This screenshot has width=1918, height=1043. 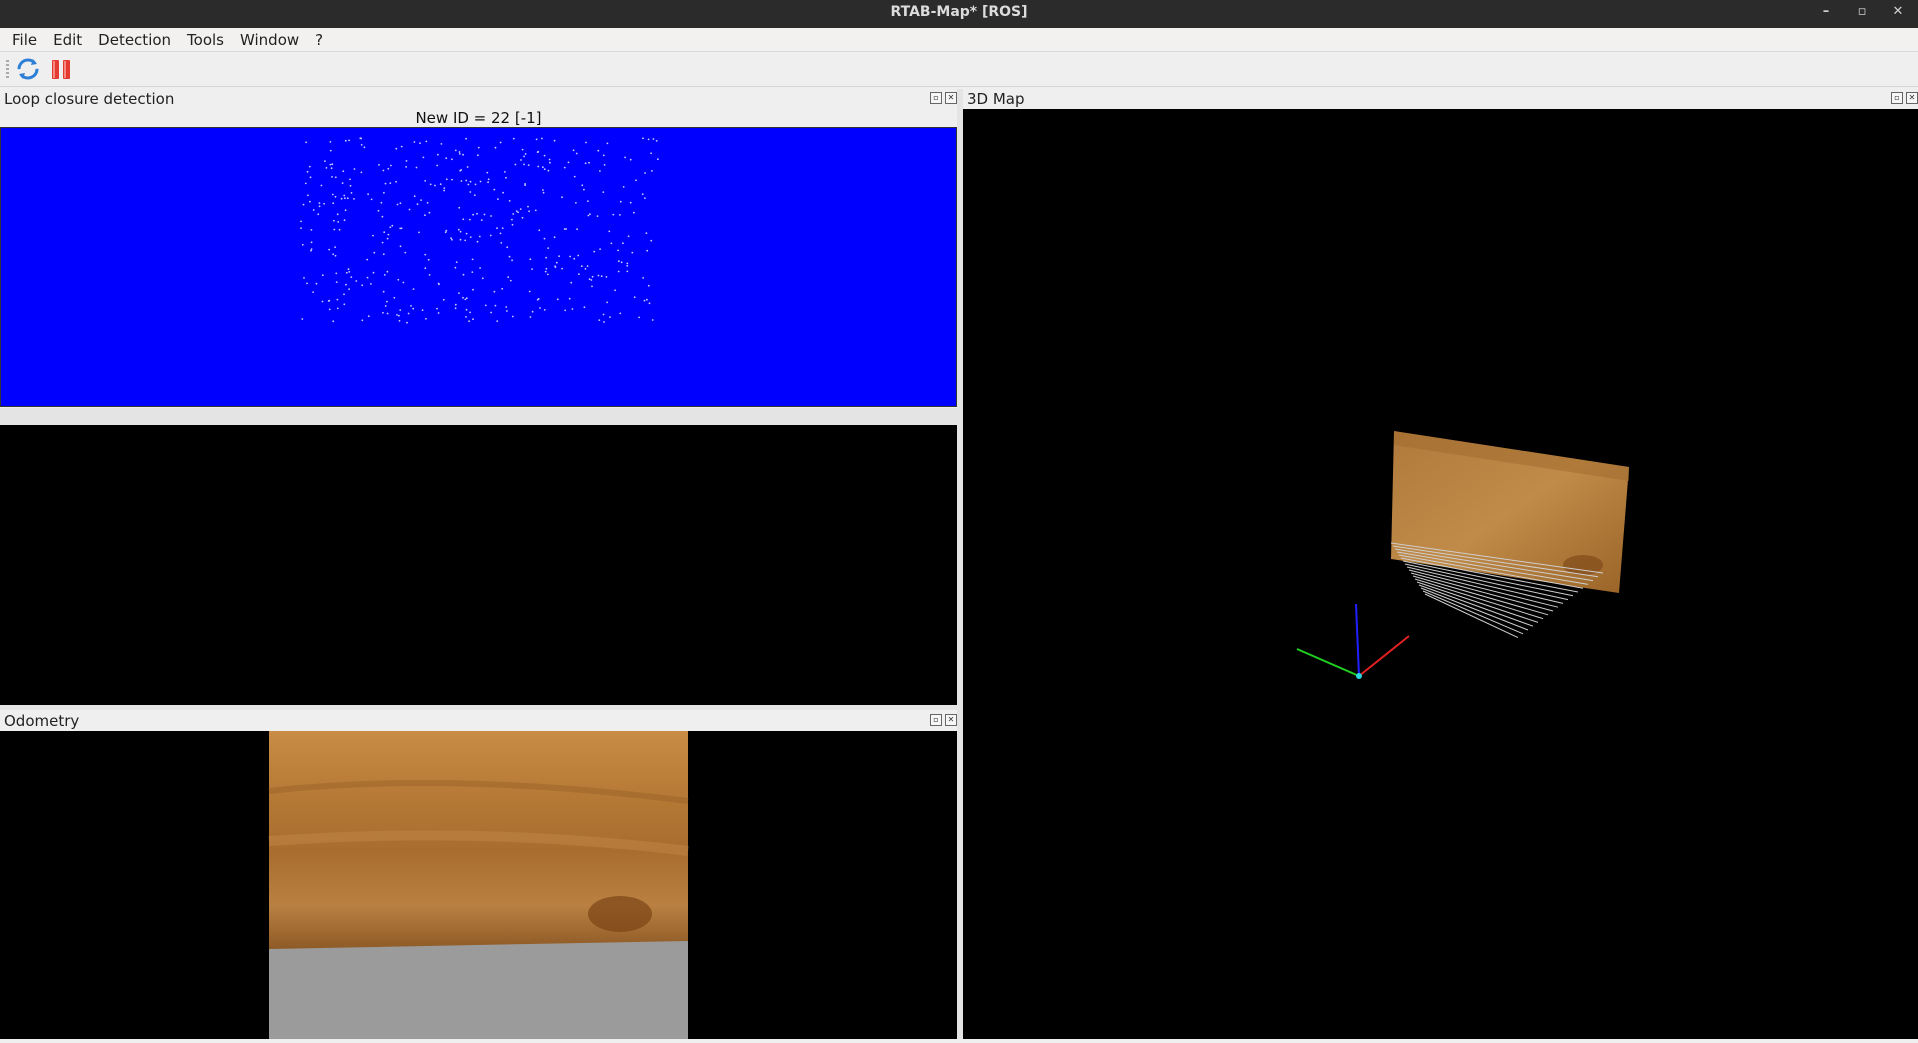 What do you see at coordinates (959, 12) in the screenshot?
I see `window-title: RTAB-Map* [ROS]` at bounding box center [959, 12].